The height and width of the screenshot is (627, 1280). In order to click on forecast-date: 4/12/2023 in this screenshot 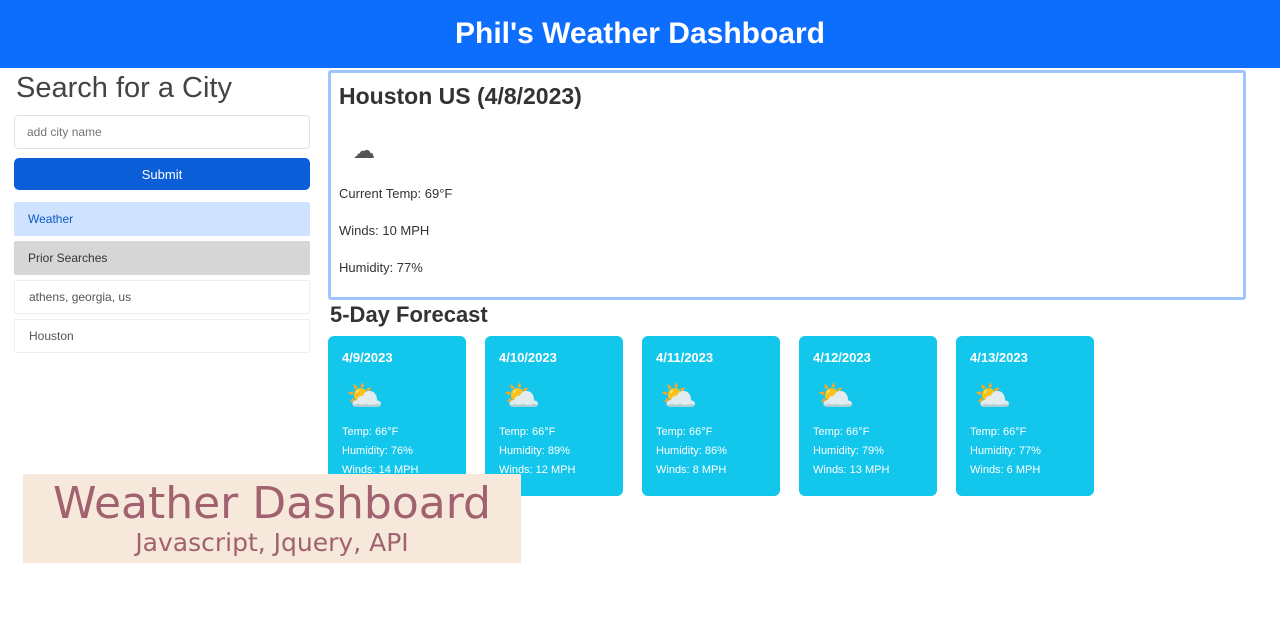, I will do `click(842, 357)`.